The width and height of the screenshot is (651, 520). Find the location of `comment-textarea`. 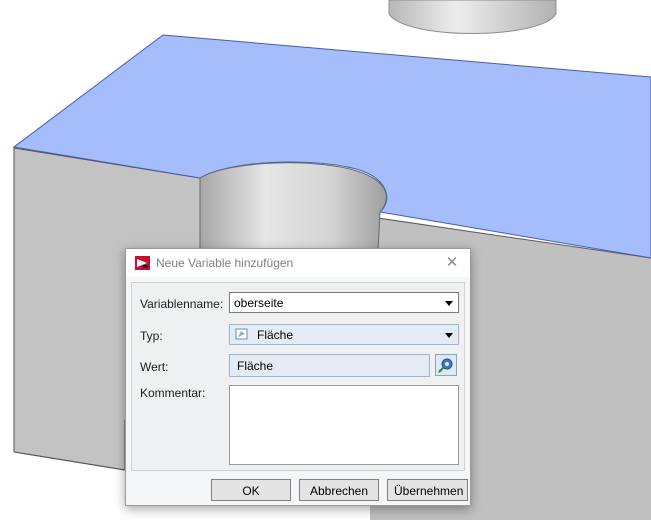

comment-textarea is located at coordinates (344, 425).